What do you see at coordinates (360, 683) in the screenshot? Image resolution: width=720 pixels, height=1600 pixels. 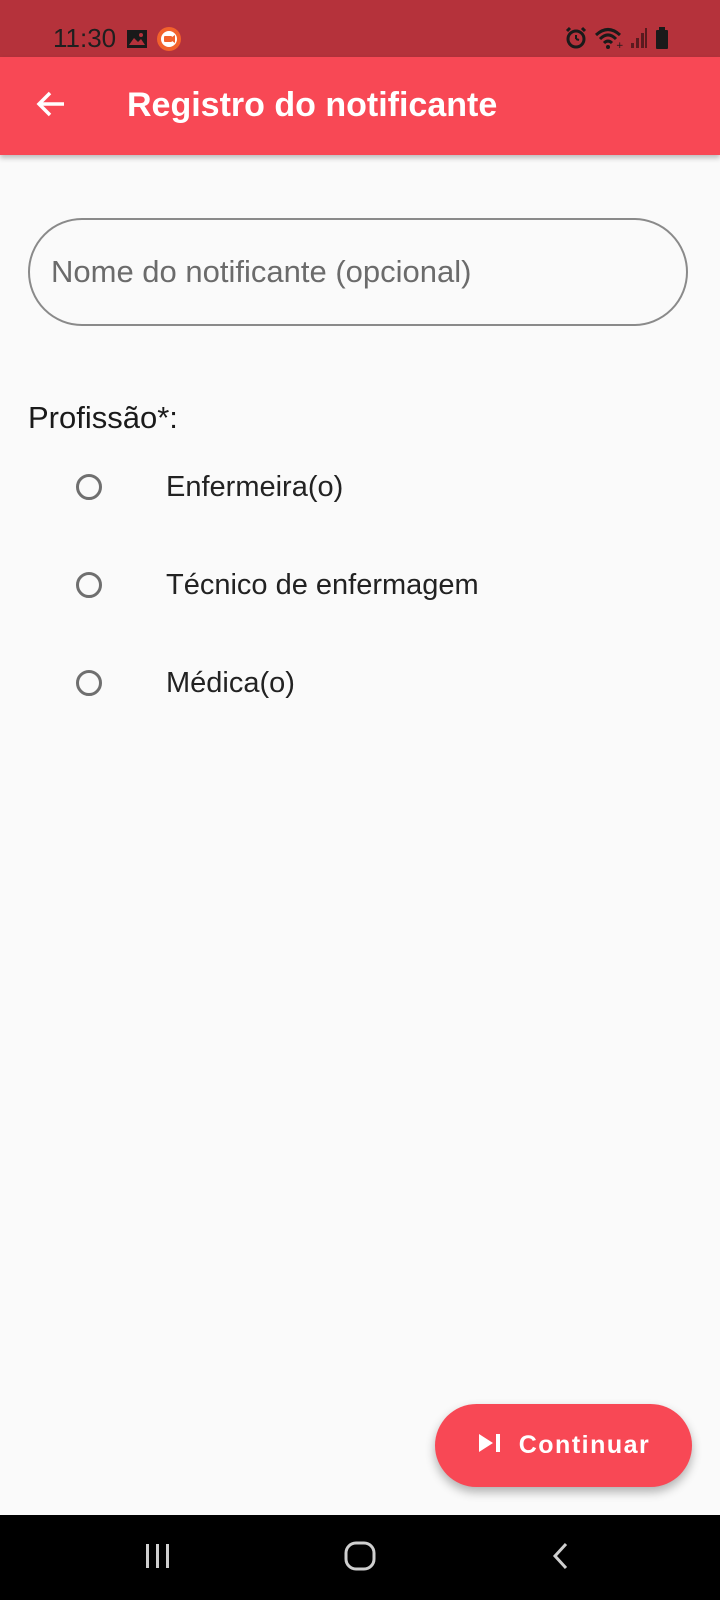 I see `radio-option-medica: Médica(o)` at bounding box center [360, 683].